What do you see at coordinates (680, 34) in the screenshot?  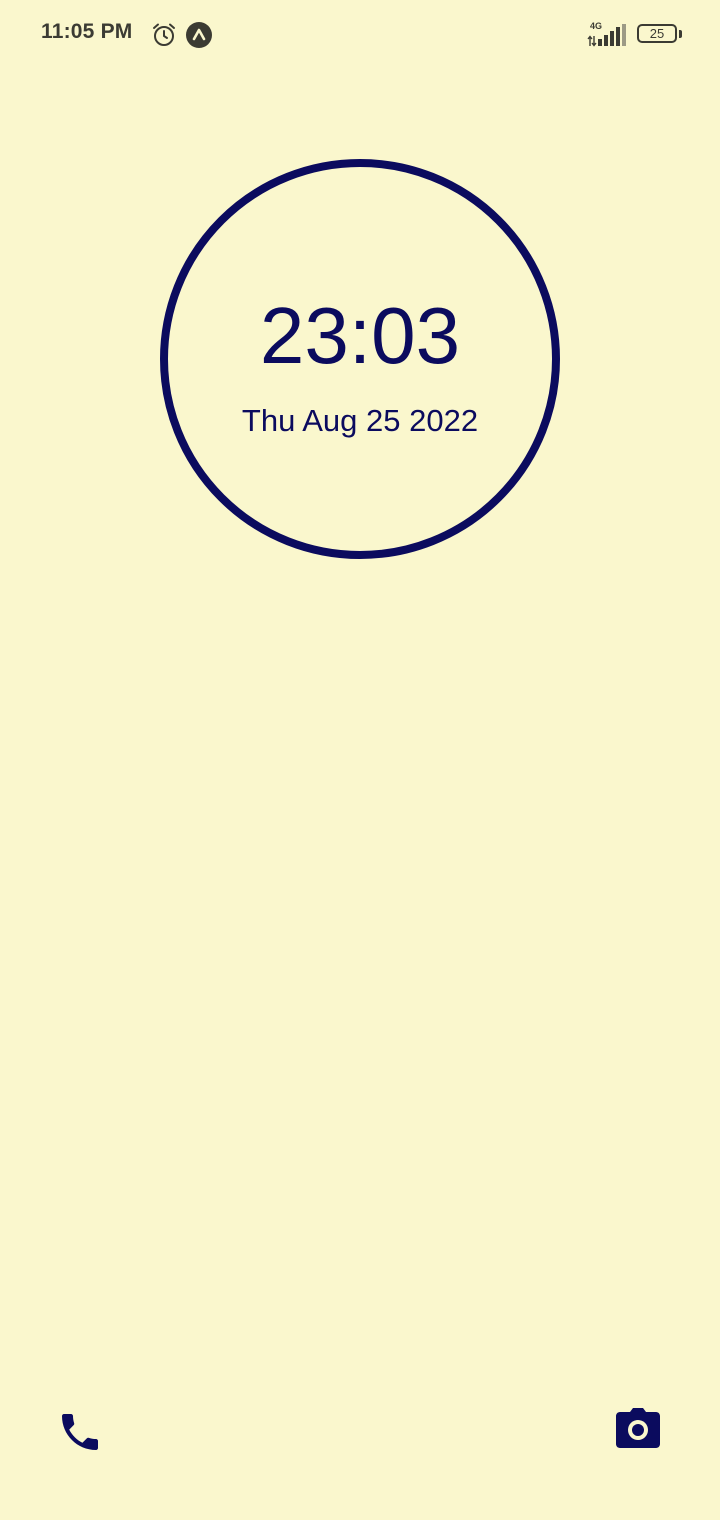 I see `battery-tip` at bounding box center [680, 34].